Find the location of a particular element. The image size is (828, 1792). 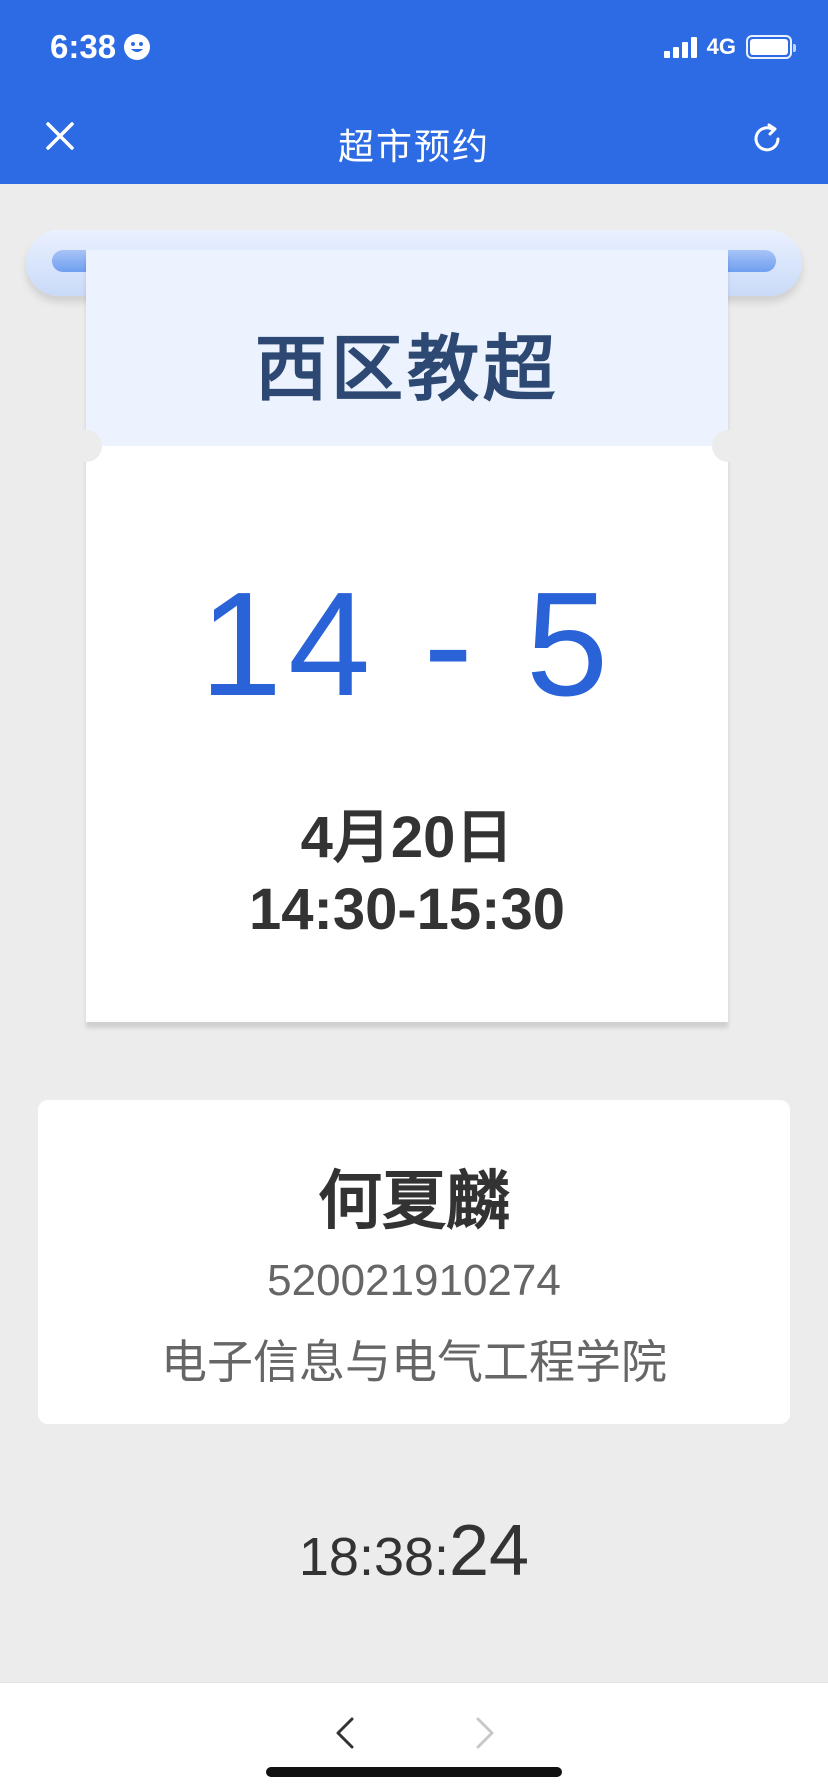

reservation-date: 4月20日 is located at coordinates (407, 837).